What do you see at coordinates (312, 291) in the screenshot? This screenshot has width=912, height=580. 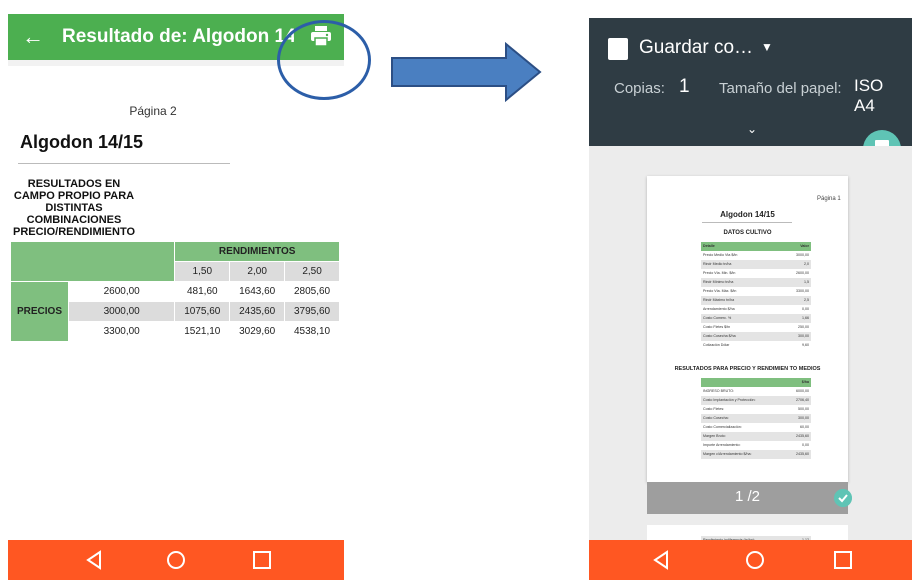 I see `value-cell: 2805,60` at bounding box center [312, 291].